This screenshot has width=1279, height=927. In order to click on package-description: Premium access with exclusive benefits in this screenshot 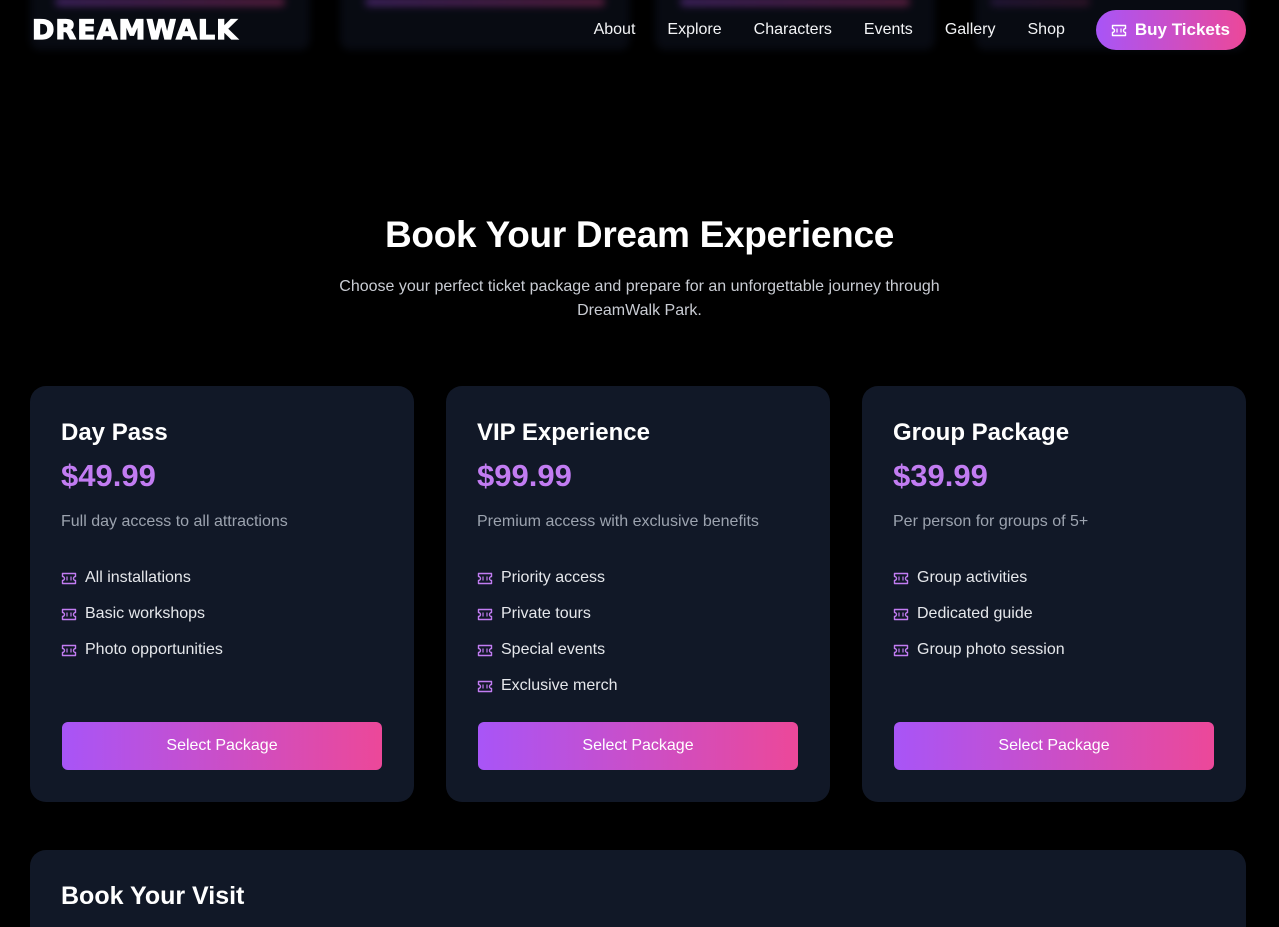, I will do `click(618, 521)`.